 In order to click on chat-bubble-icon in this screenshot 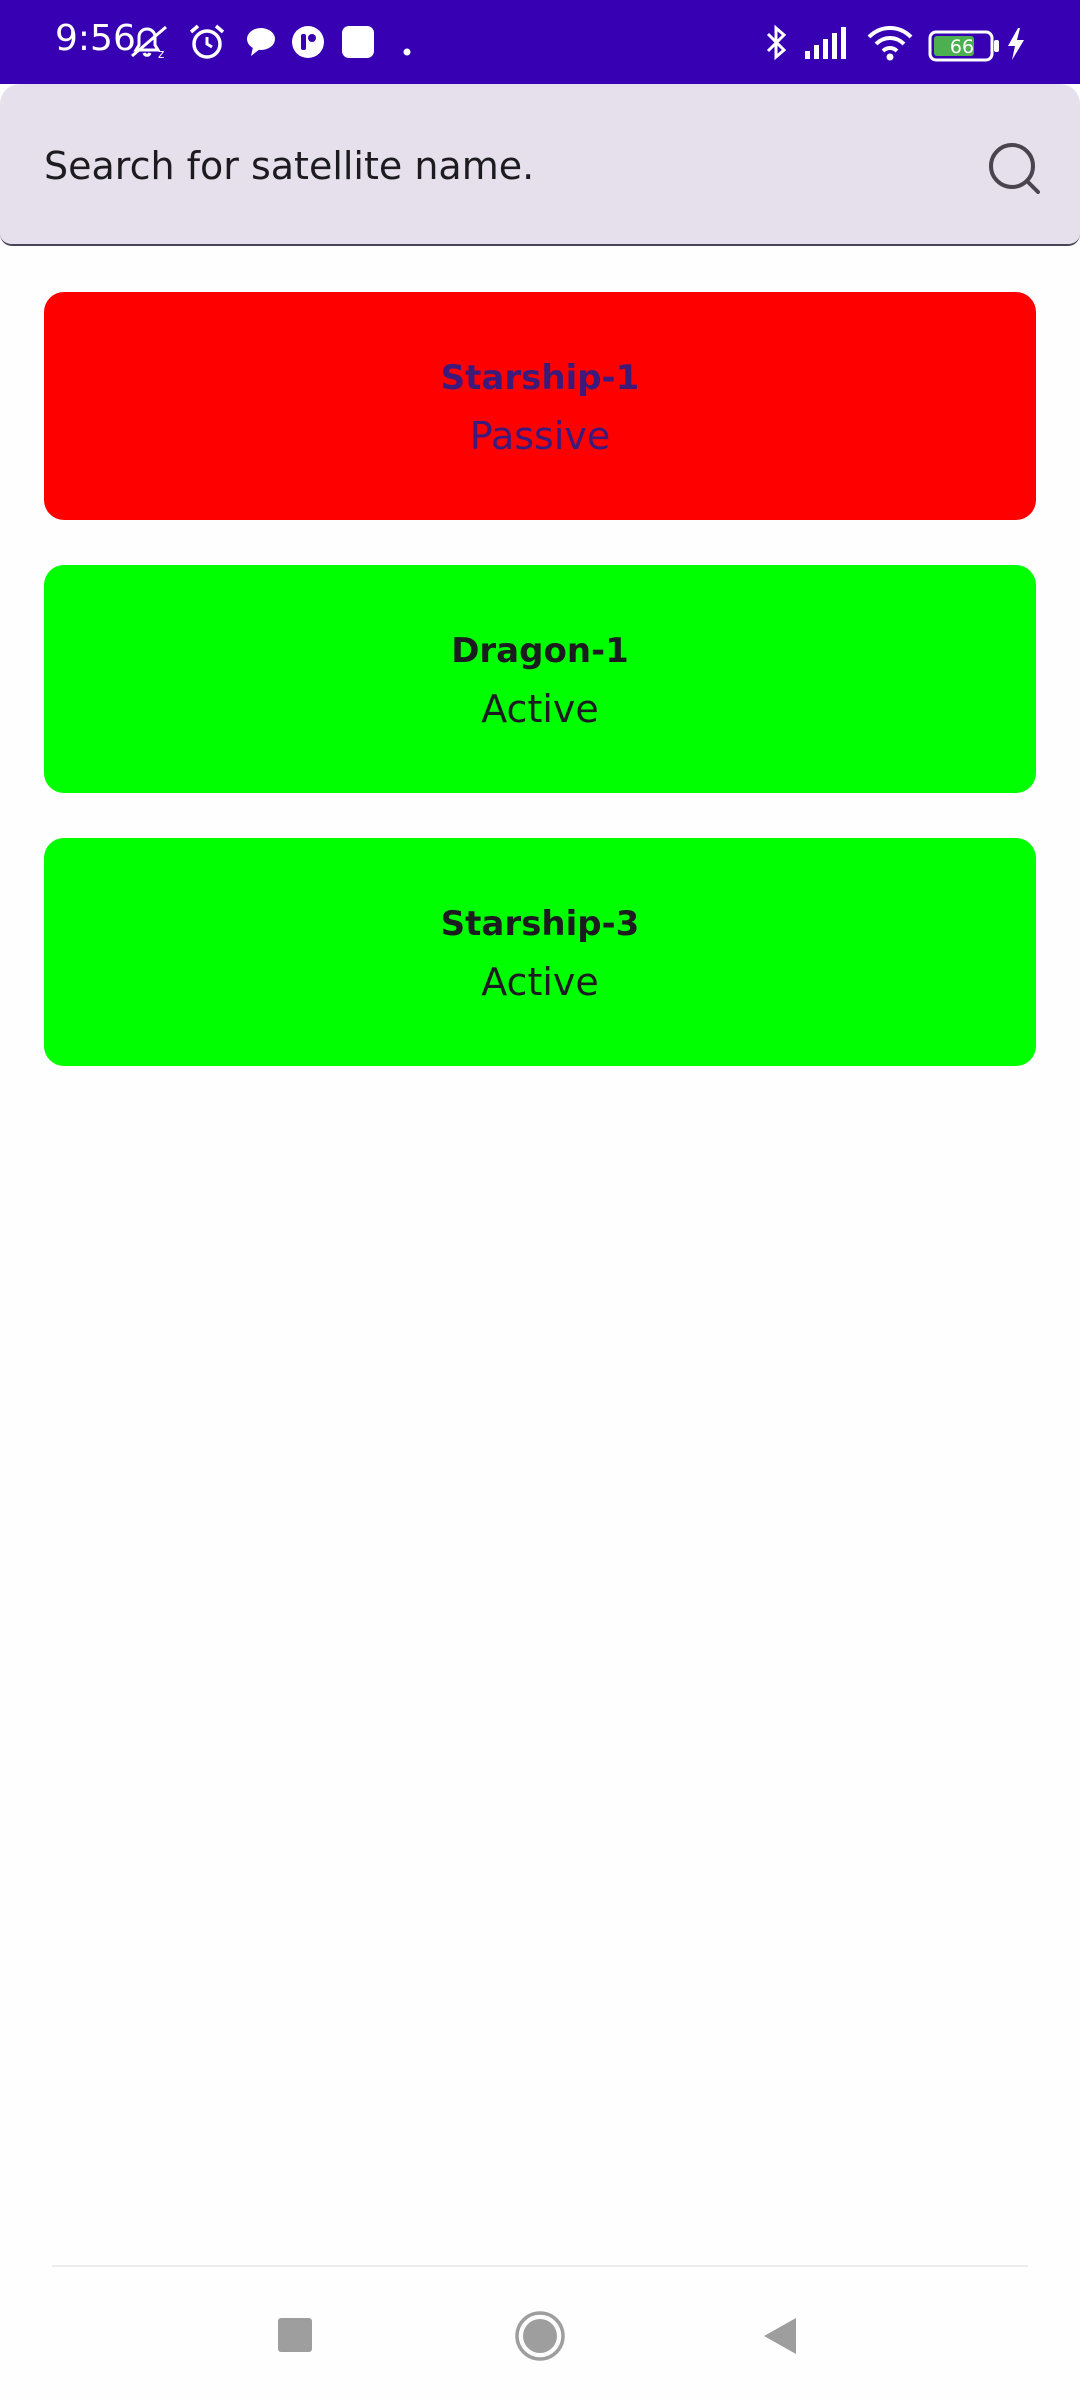, I will do `click(261, 42)`.